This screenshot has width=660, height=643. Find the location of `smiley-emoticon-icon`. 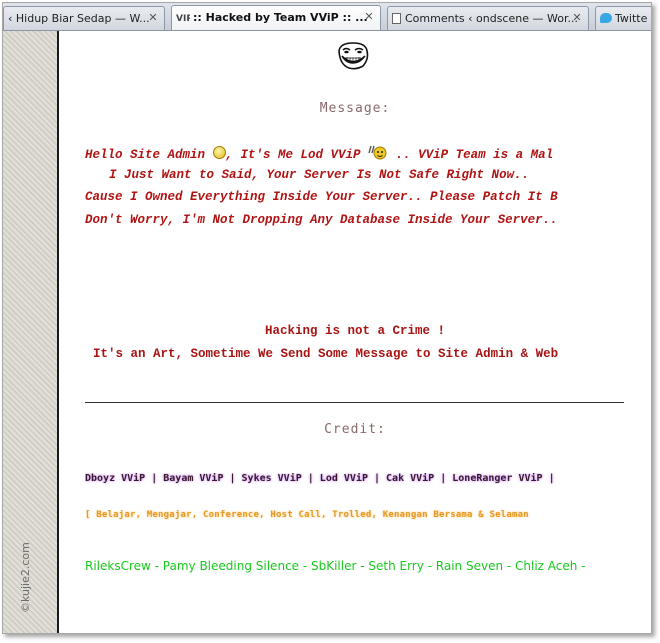

smiley-emoticon-icon is located at coordinates (219, 152).